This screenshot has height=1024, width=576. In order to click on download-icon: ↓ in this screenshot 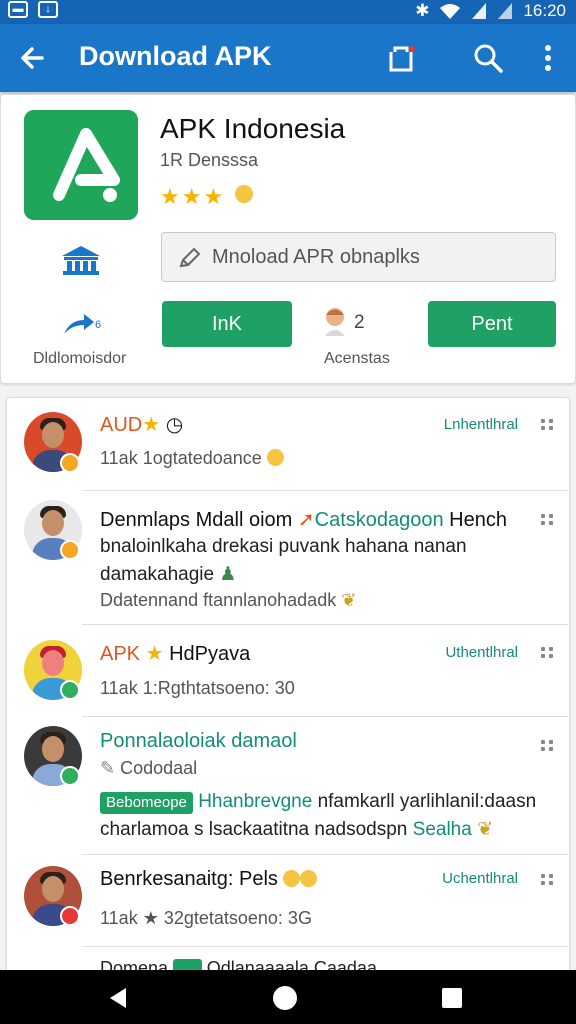, I will do `click(48, 9)`.